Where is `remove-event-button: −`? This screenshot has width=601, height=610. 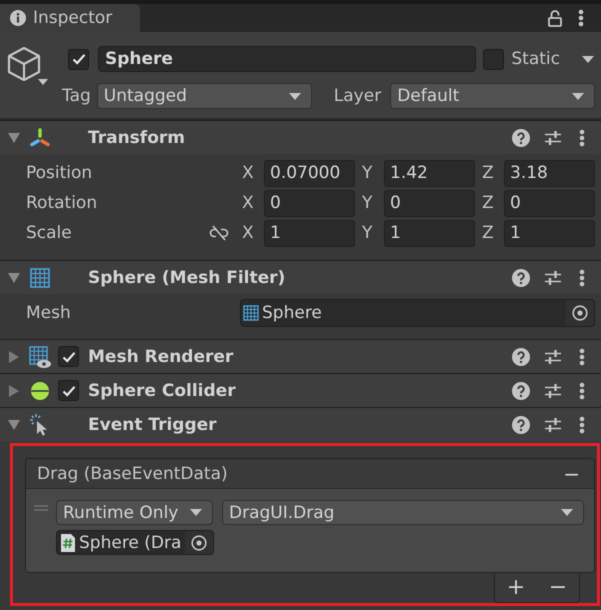
remove-event-button: − is located at coordinates (571, 474).